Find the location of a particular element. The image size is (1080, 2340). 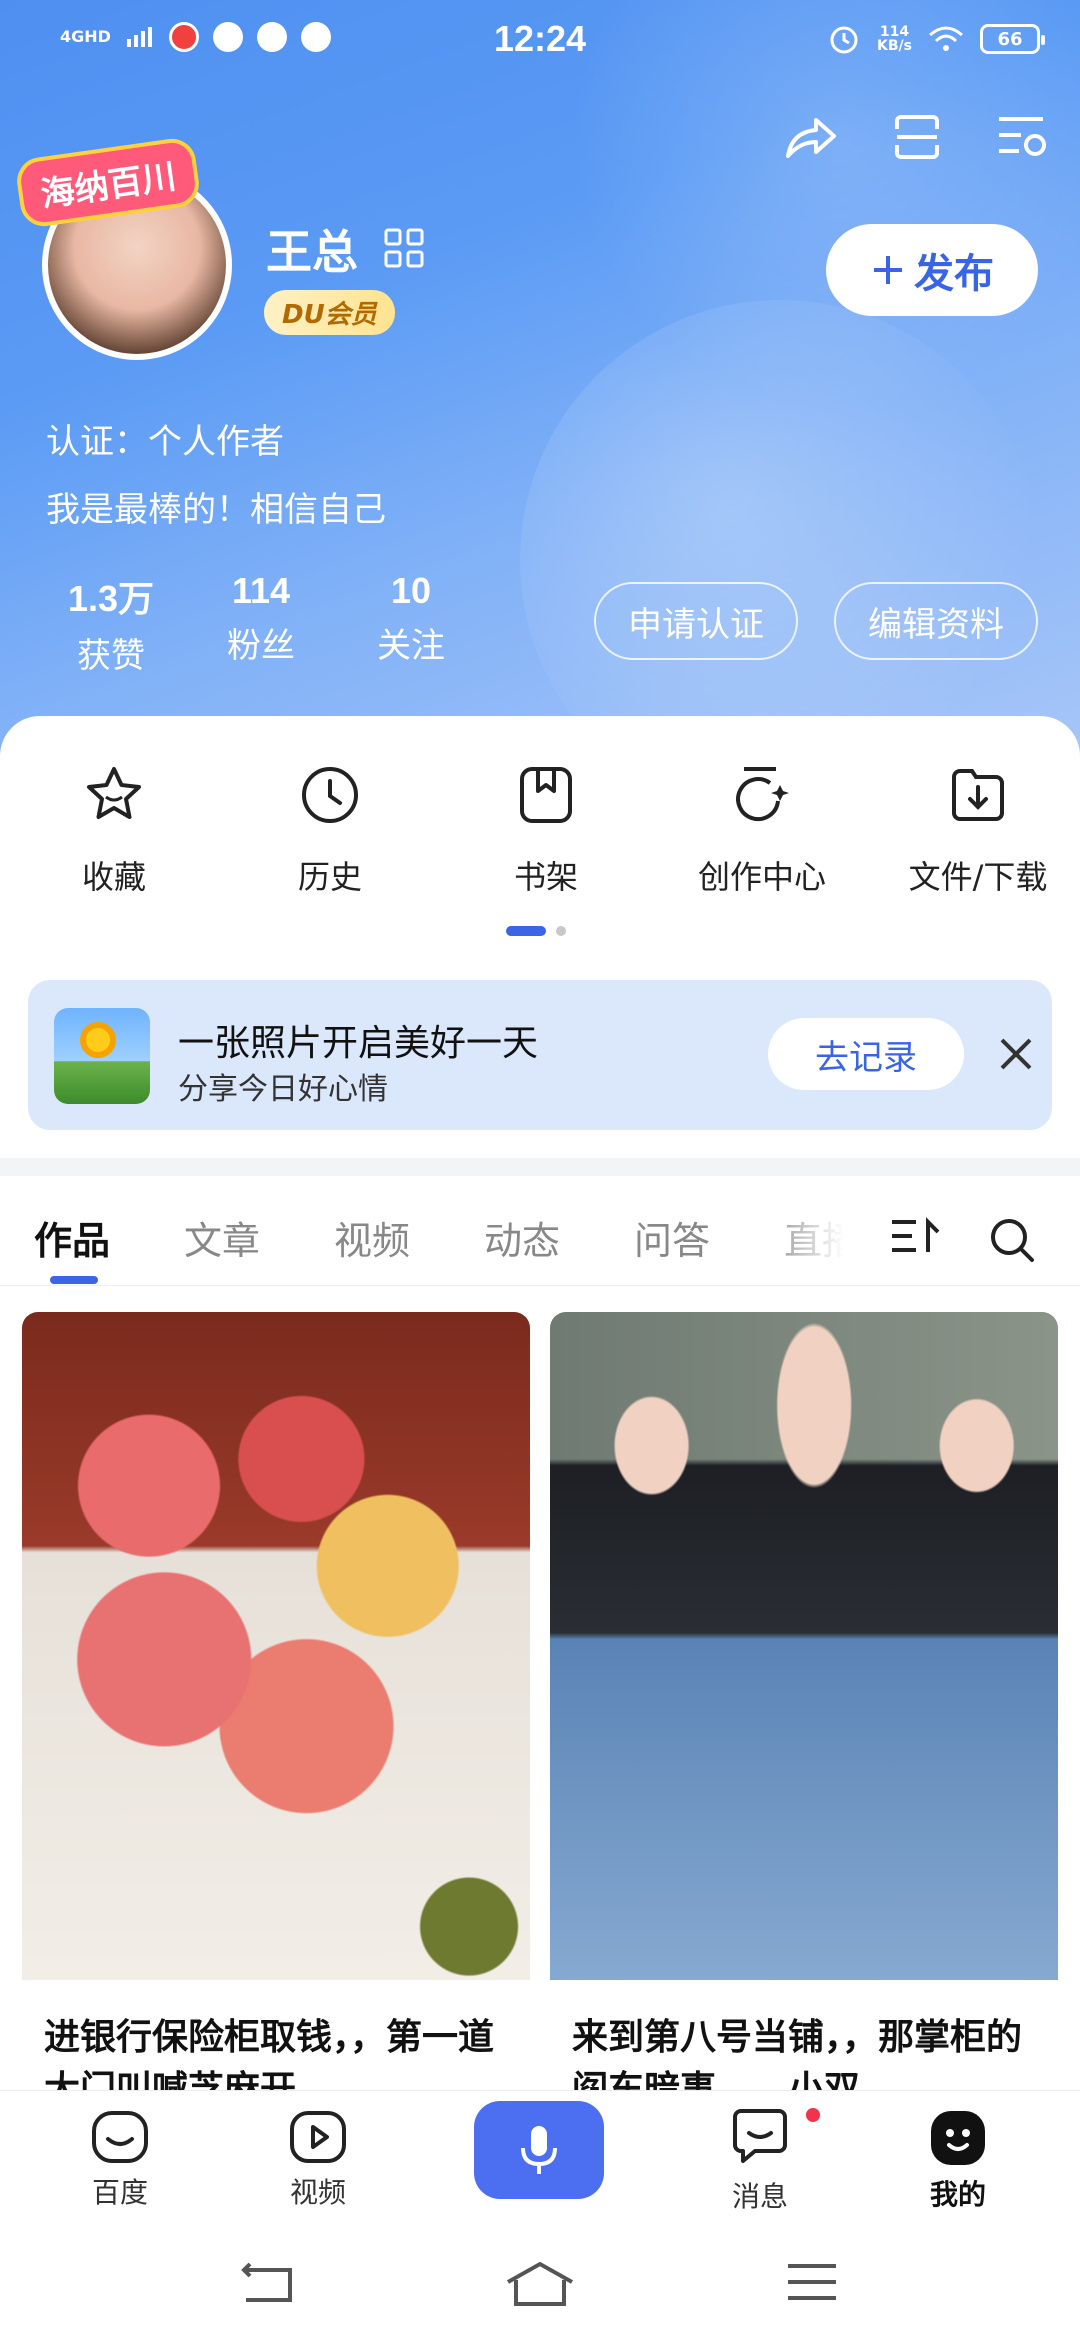

quick-action-bookshelf: 书架 is located at coordinates (546, 829).